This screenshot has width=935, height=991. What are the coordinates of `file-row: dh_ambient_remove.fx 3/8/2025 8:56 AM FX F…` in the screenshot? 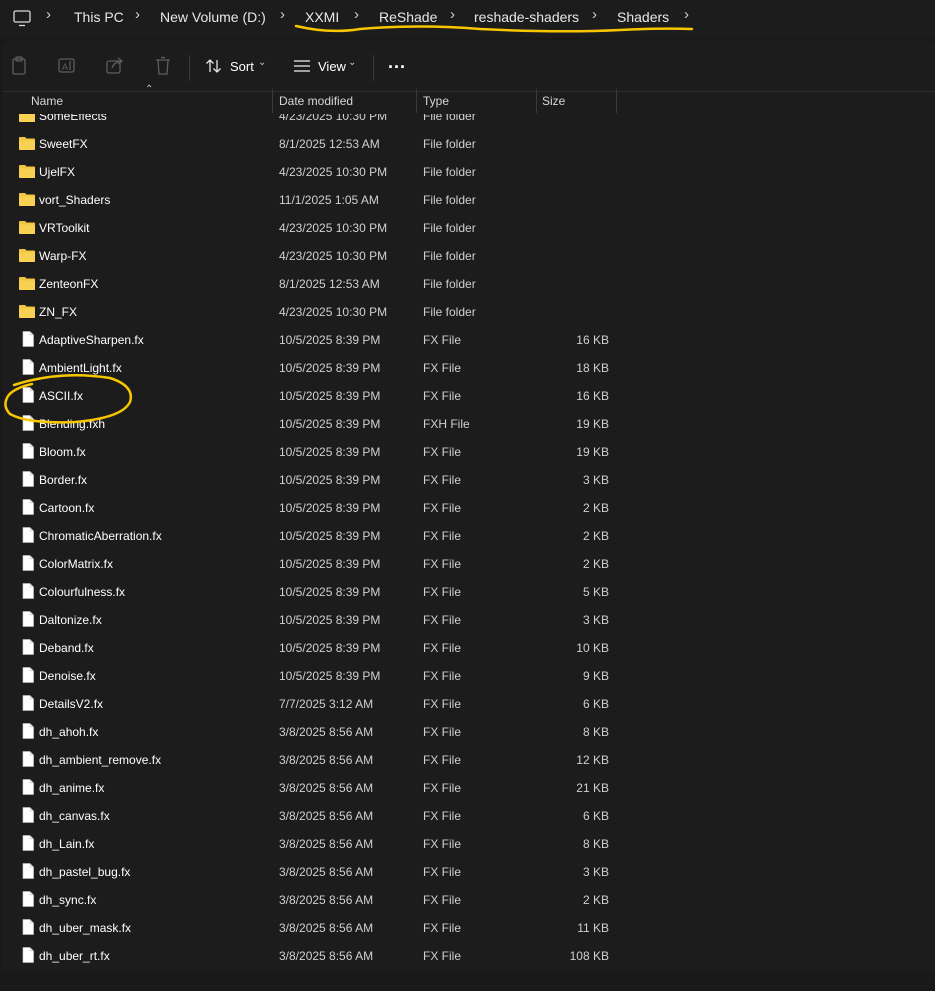 It's located at (469, 760).